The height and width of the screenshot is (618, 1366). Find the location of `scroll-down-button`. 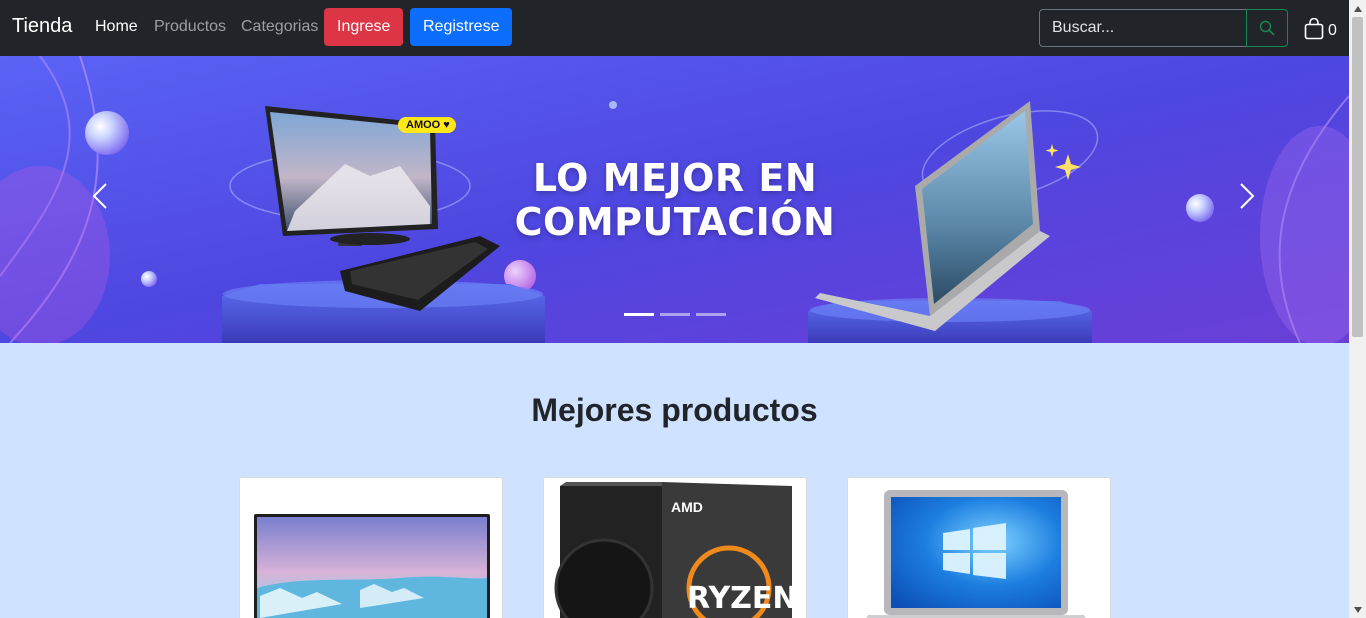

scroll-down-button is located at coordinates (1357, 609).